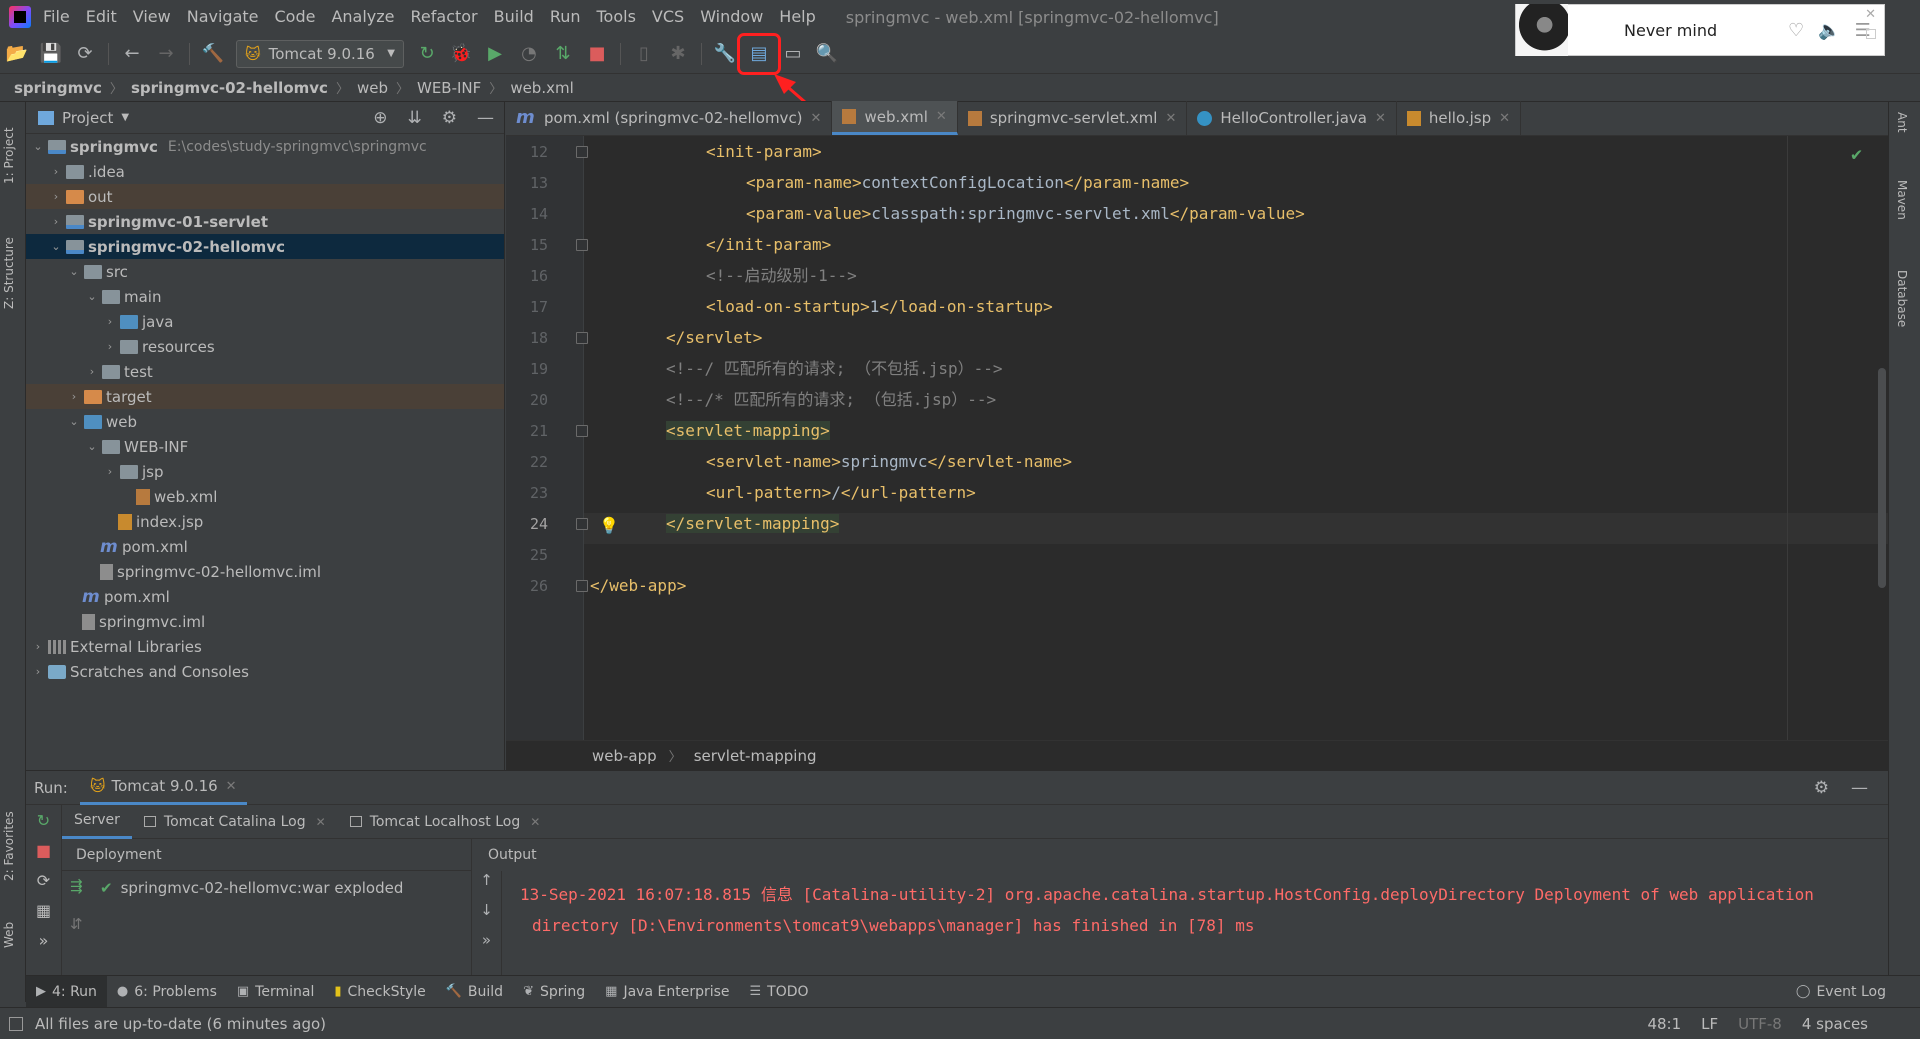 The height and width of the screenshot is (1039, 1920). Describe the element at coordinates (51, 54) in the screenshot. I see `save-icon: 💾` at that location.